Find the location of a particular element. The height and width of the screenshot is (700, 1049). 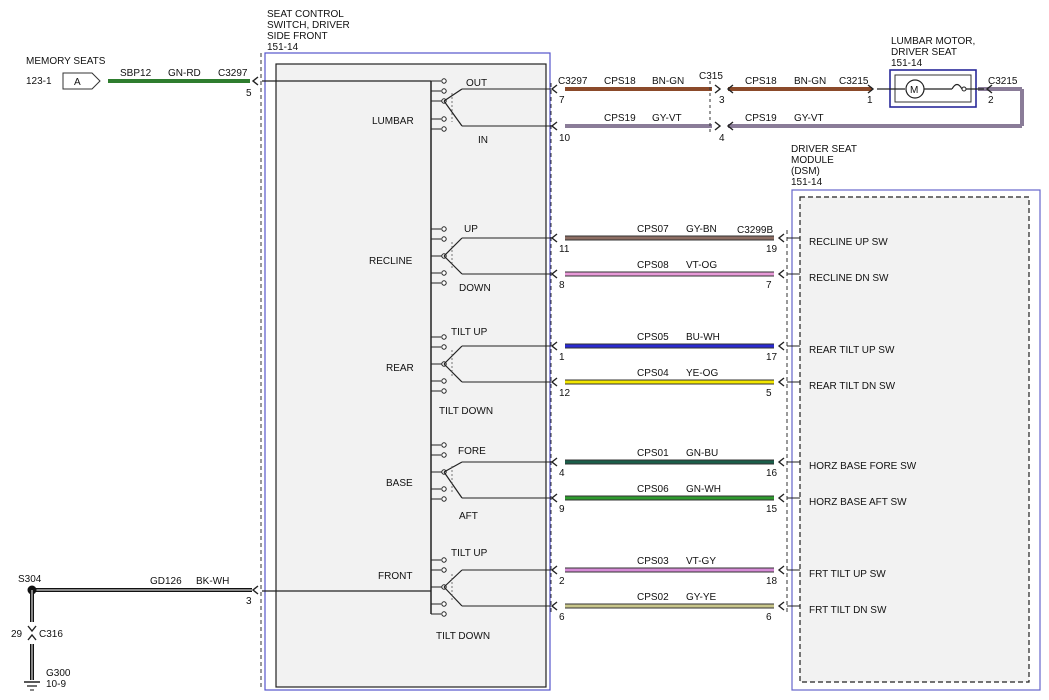

circuit-id: CPS06 is located at coordinates (653, 489).